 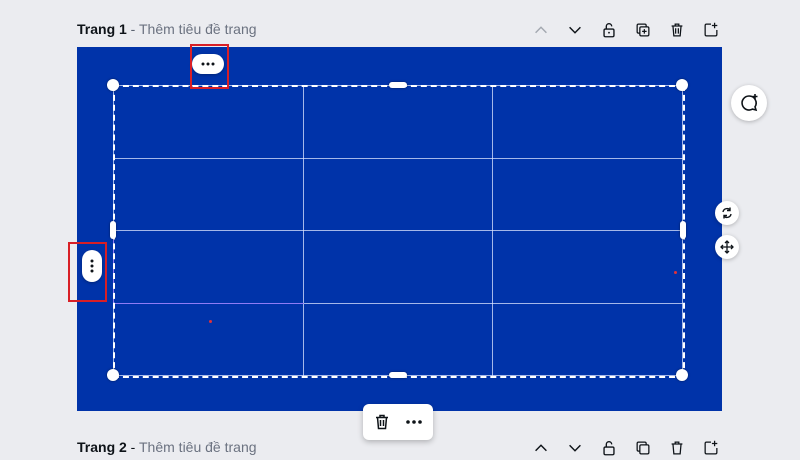 I want to click on resize-handle-bottom-right, so click(x=682, y=375).